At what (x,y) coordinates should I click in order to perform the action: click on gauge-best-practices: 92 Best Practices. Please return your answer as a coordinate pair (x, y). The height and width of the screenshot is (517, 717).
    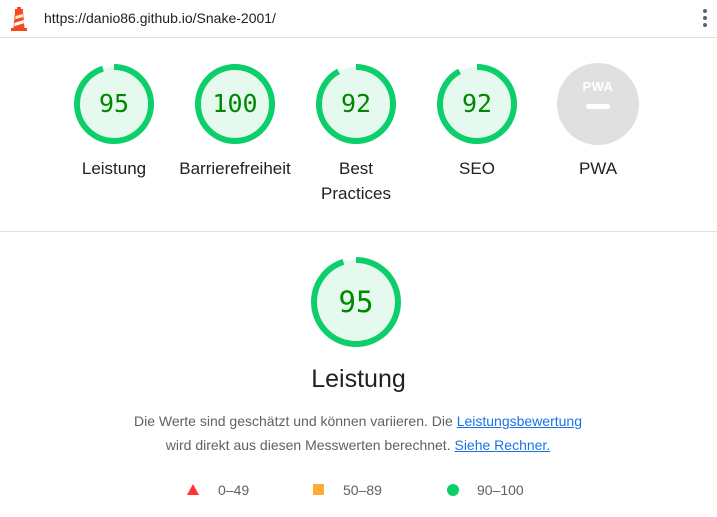
    Looking at the image, I should click on (356, 134).